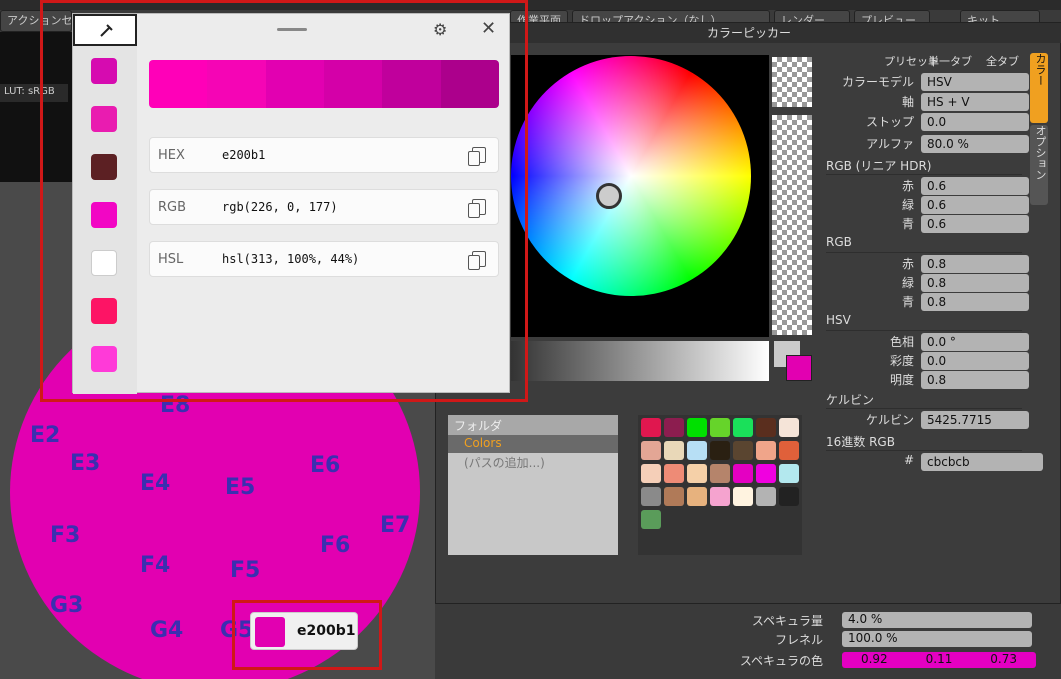  Describe the element at coordinates (927, 302) in the screenshot. I see `blue-row: 青 0.8` at that location.